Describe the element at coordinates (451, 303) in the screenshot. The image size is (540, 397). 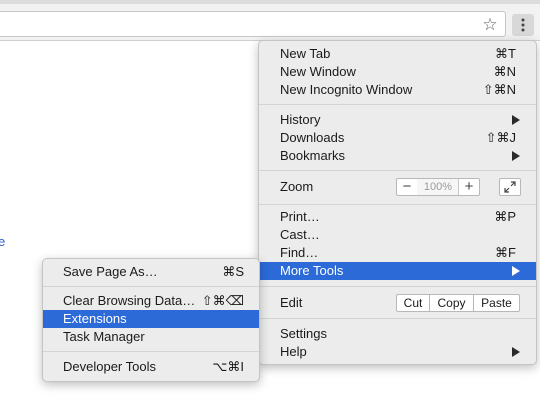
I see `copy-button: Copy` at that location.